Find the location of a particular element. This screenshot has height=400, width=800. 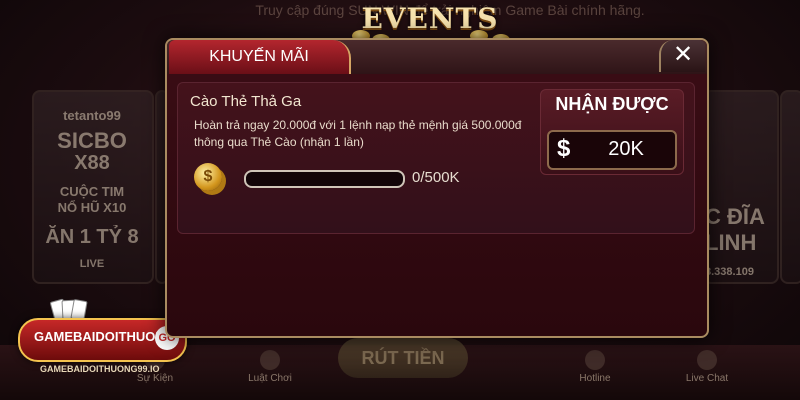

dollar-icon: $ is located at coordinates (564, 148).